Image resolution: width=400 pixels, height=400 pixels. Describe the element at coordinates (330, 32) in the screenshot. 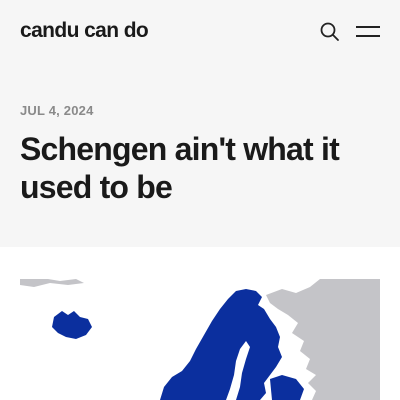

I see `search-icon` at that location.